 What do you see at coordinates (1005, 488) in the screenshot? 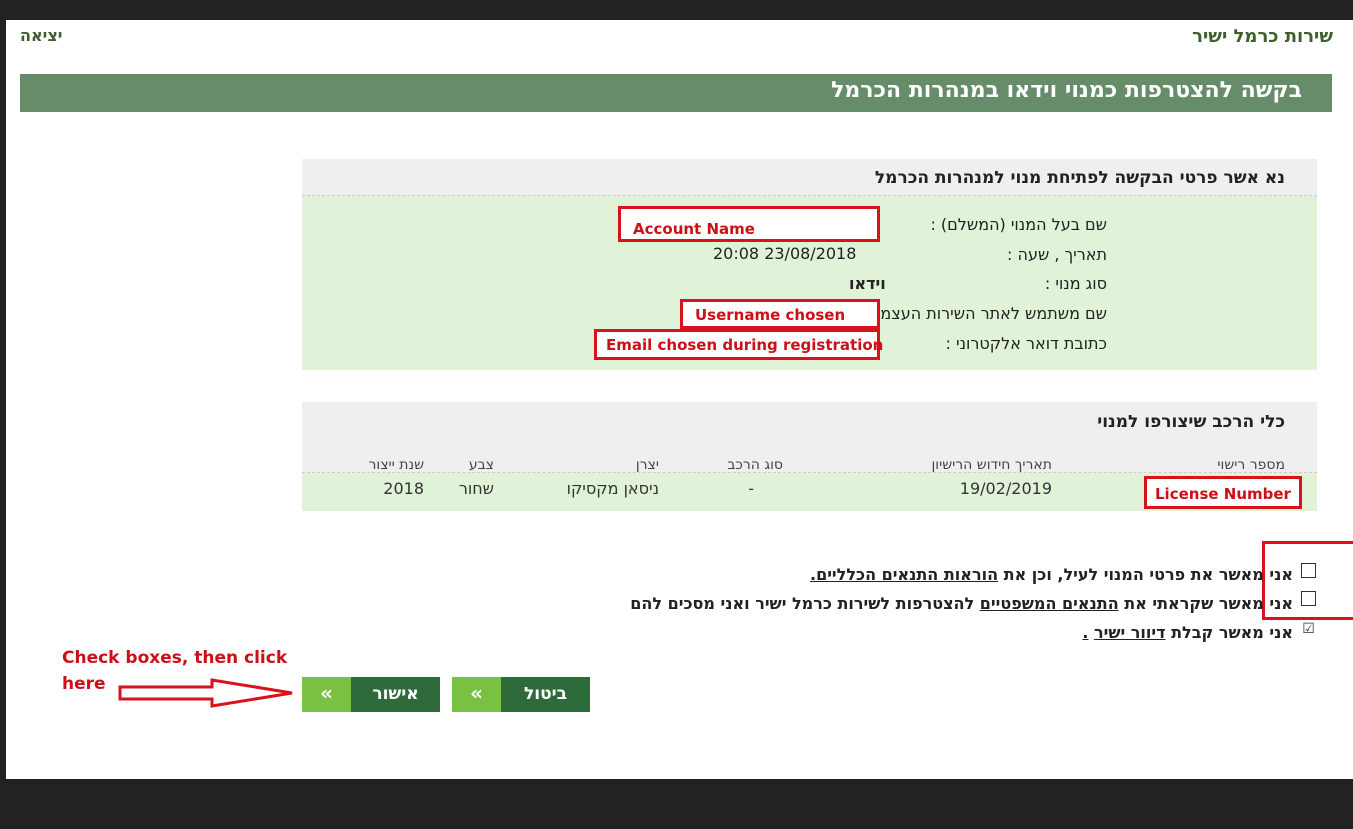
I see `renewal-date-cell: 19/02/2019` at bounding box center [1005, 488].